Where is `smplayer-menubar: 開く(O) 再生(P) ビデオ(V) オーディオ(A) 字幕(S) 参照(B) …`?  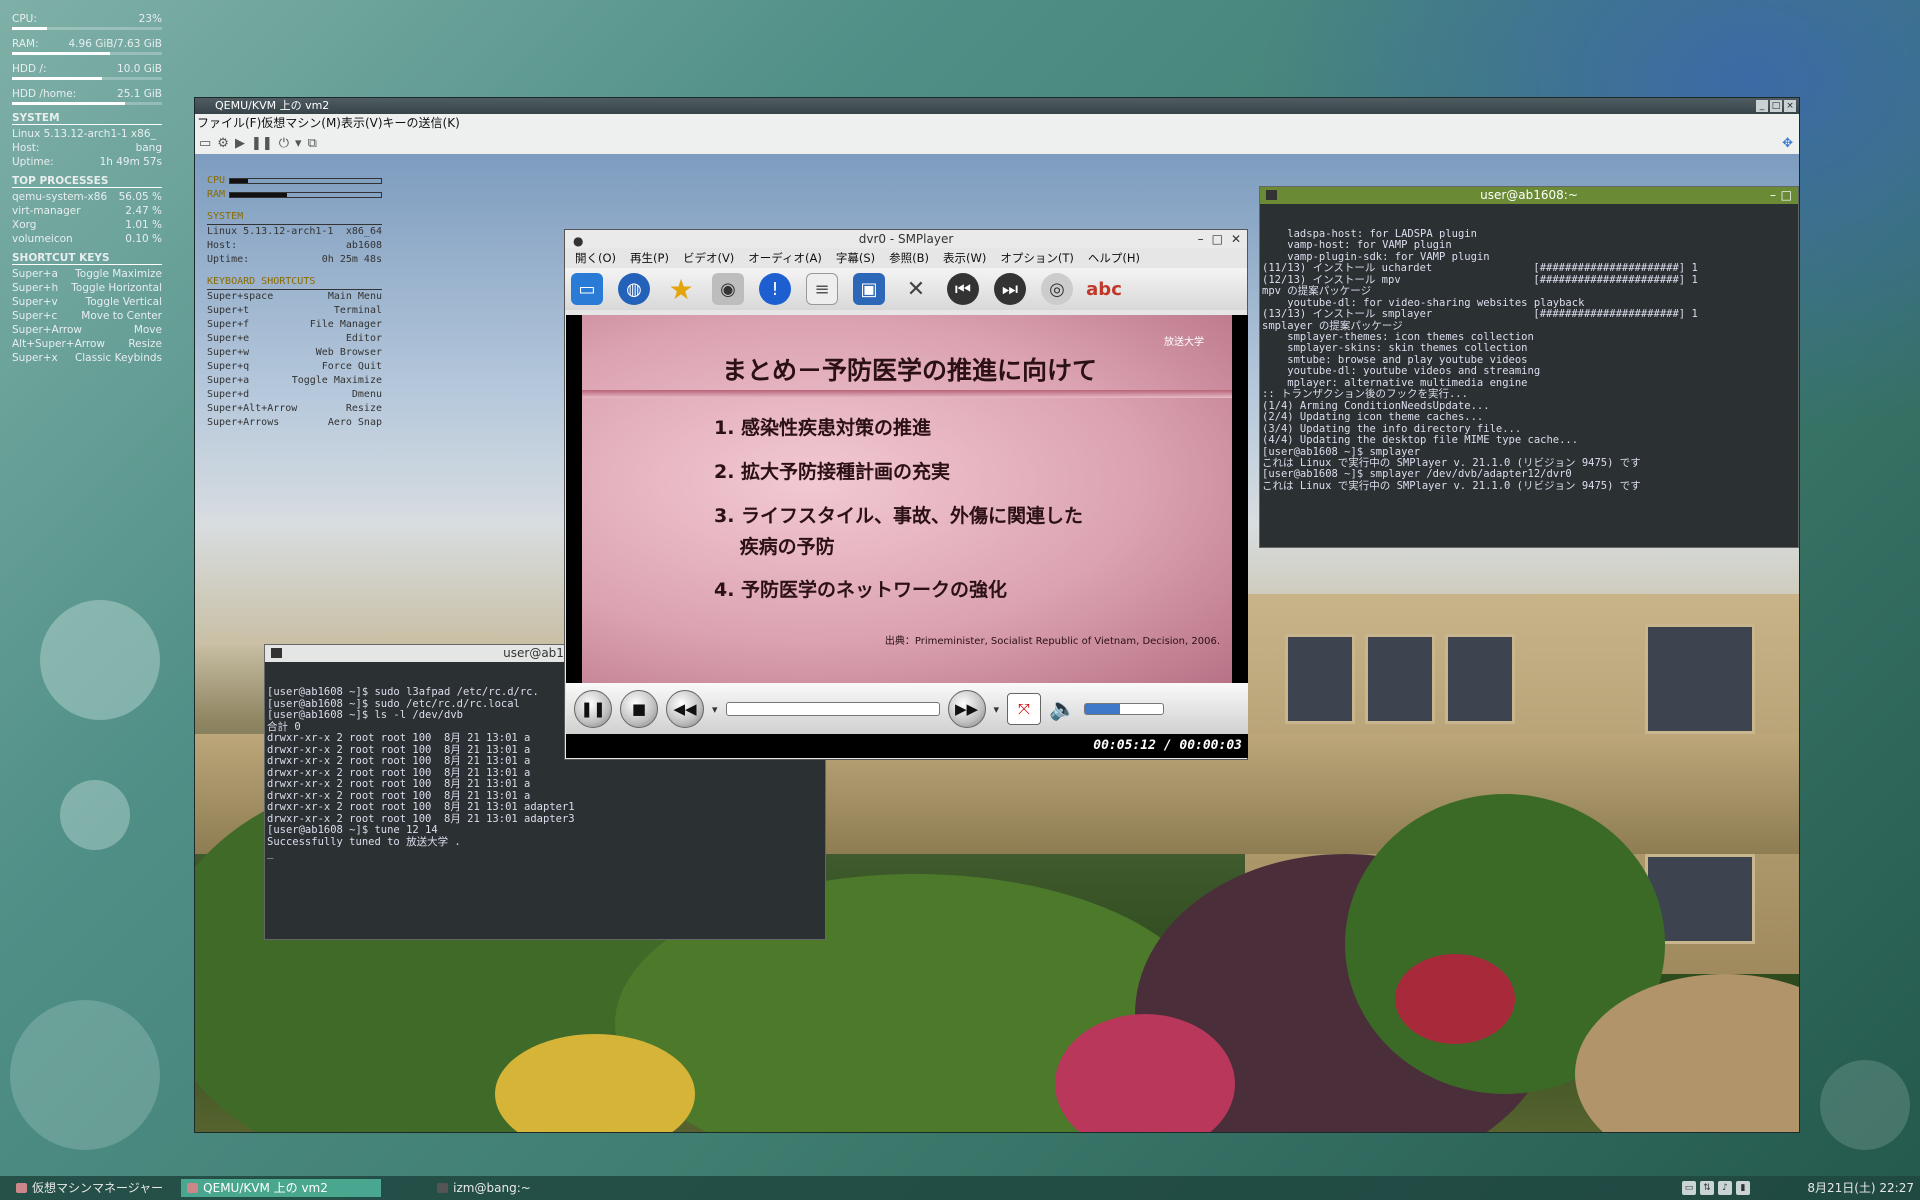
smplayer-menubar: 開く(O) 再生(P) ビデオ(V) オーディオ(A) 字幕(S) 参照(B) … is located at coordinates (906, 258).